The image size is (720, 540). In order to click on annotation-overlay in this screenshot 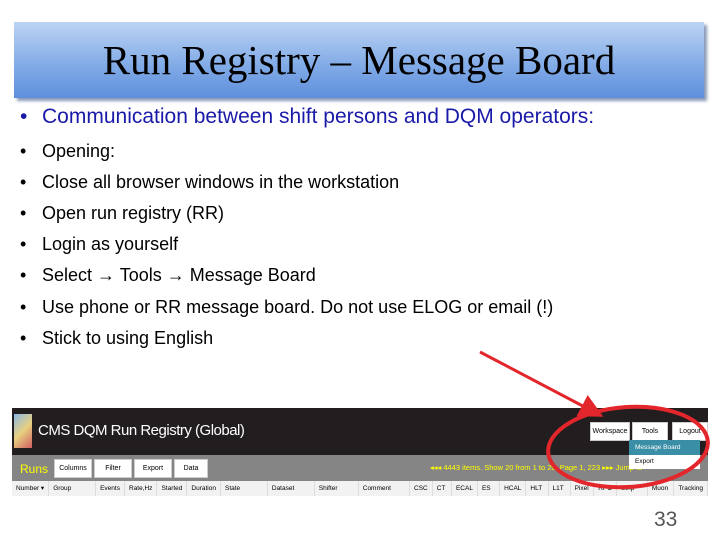, I will do `click(594, 420)`.